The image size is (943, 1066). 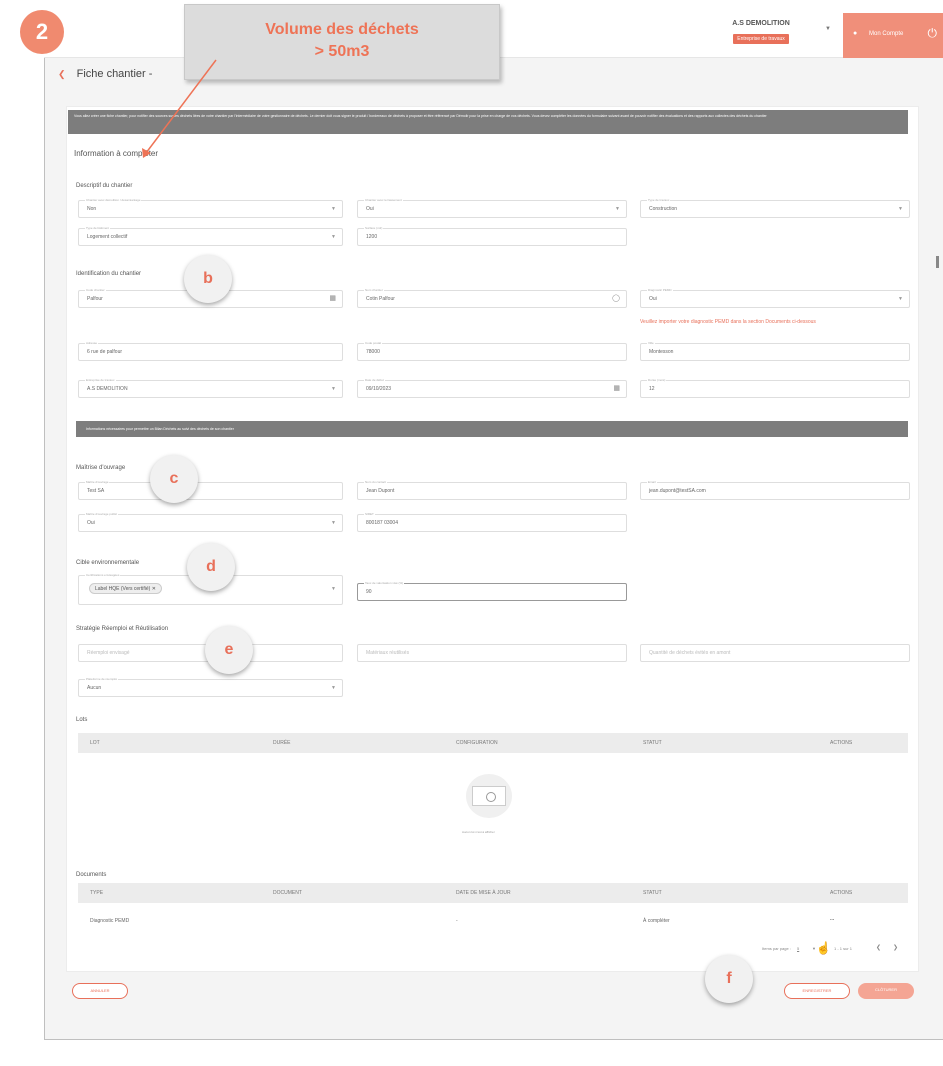 What do you see at coordinates (211, 567) in the screenshot?
I see `annotation-d: d` at bounding box center [211, 567].